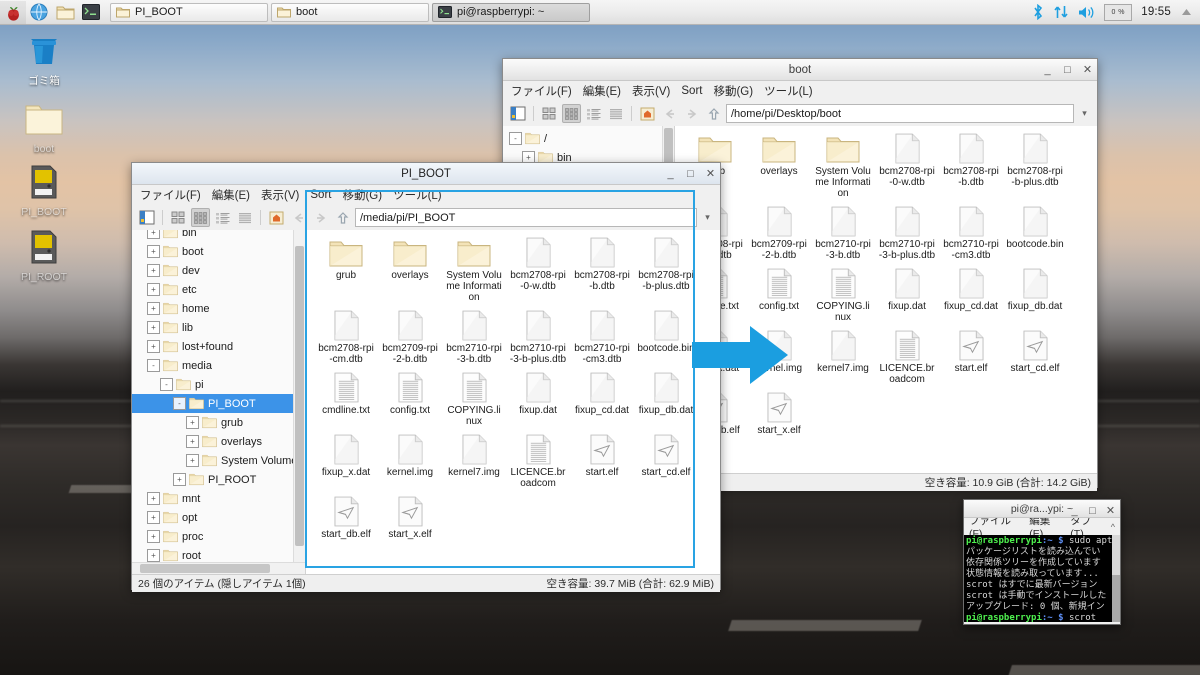 The height and width of the screenshot is (675, 1200). Describe the element at coordinates (541, 91) in the screenshot. I see `menu-file: ファイル(F)` at that location.